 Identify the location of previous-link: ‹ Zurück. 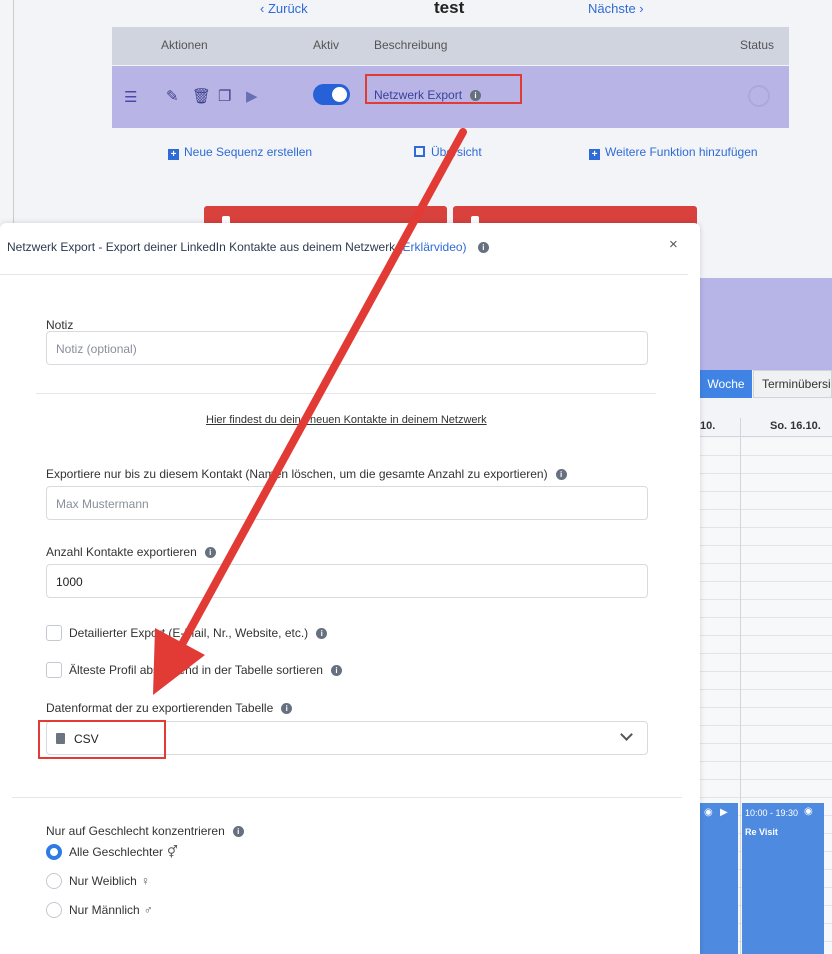
(284, 8).